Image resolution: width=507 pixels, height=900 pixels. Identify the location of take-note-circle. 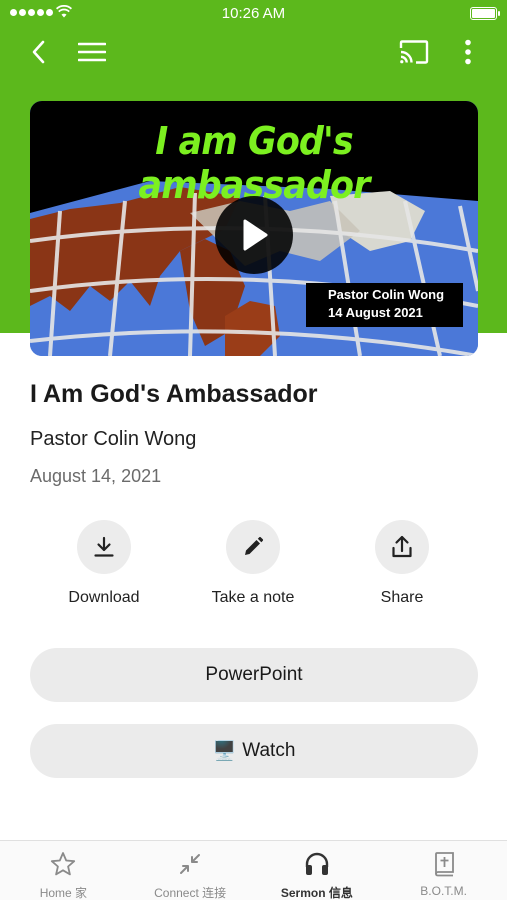
(253, 547).